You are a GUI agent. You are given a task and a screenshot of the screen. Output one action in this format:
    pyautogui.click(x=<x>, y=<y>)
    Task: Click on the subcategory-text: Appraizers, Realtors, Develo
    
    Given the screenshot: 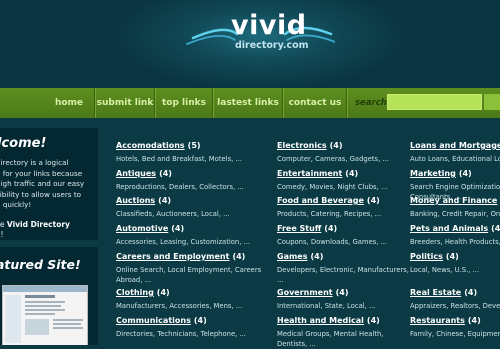 What is the action you would take?
    pyautogui.click(x=455, y=306)
    